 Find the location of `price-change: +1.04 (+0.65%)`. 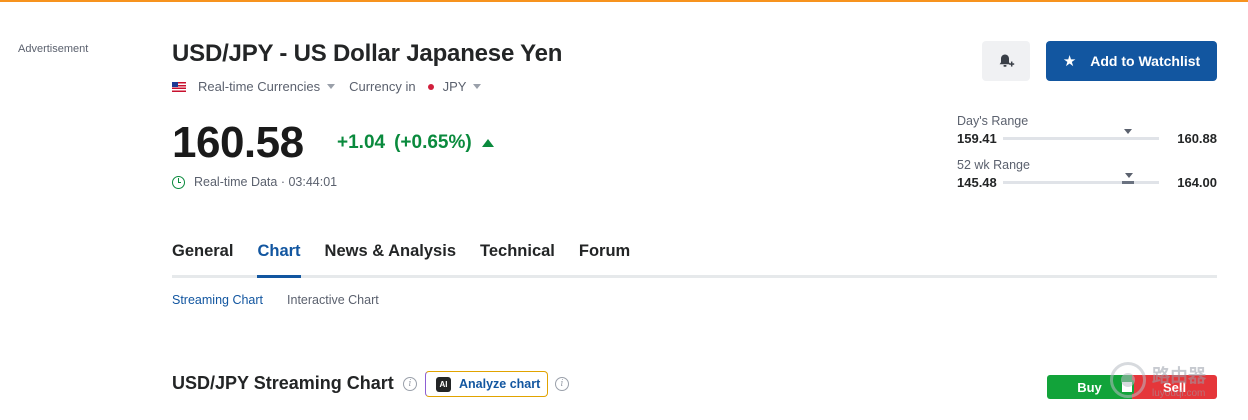

price-change: +1.04 (+0.65%) is located at coordinates (415, 143).